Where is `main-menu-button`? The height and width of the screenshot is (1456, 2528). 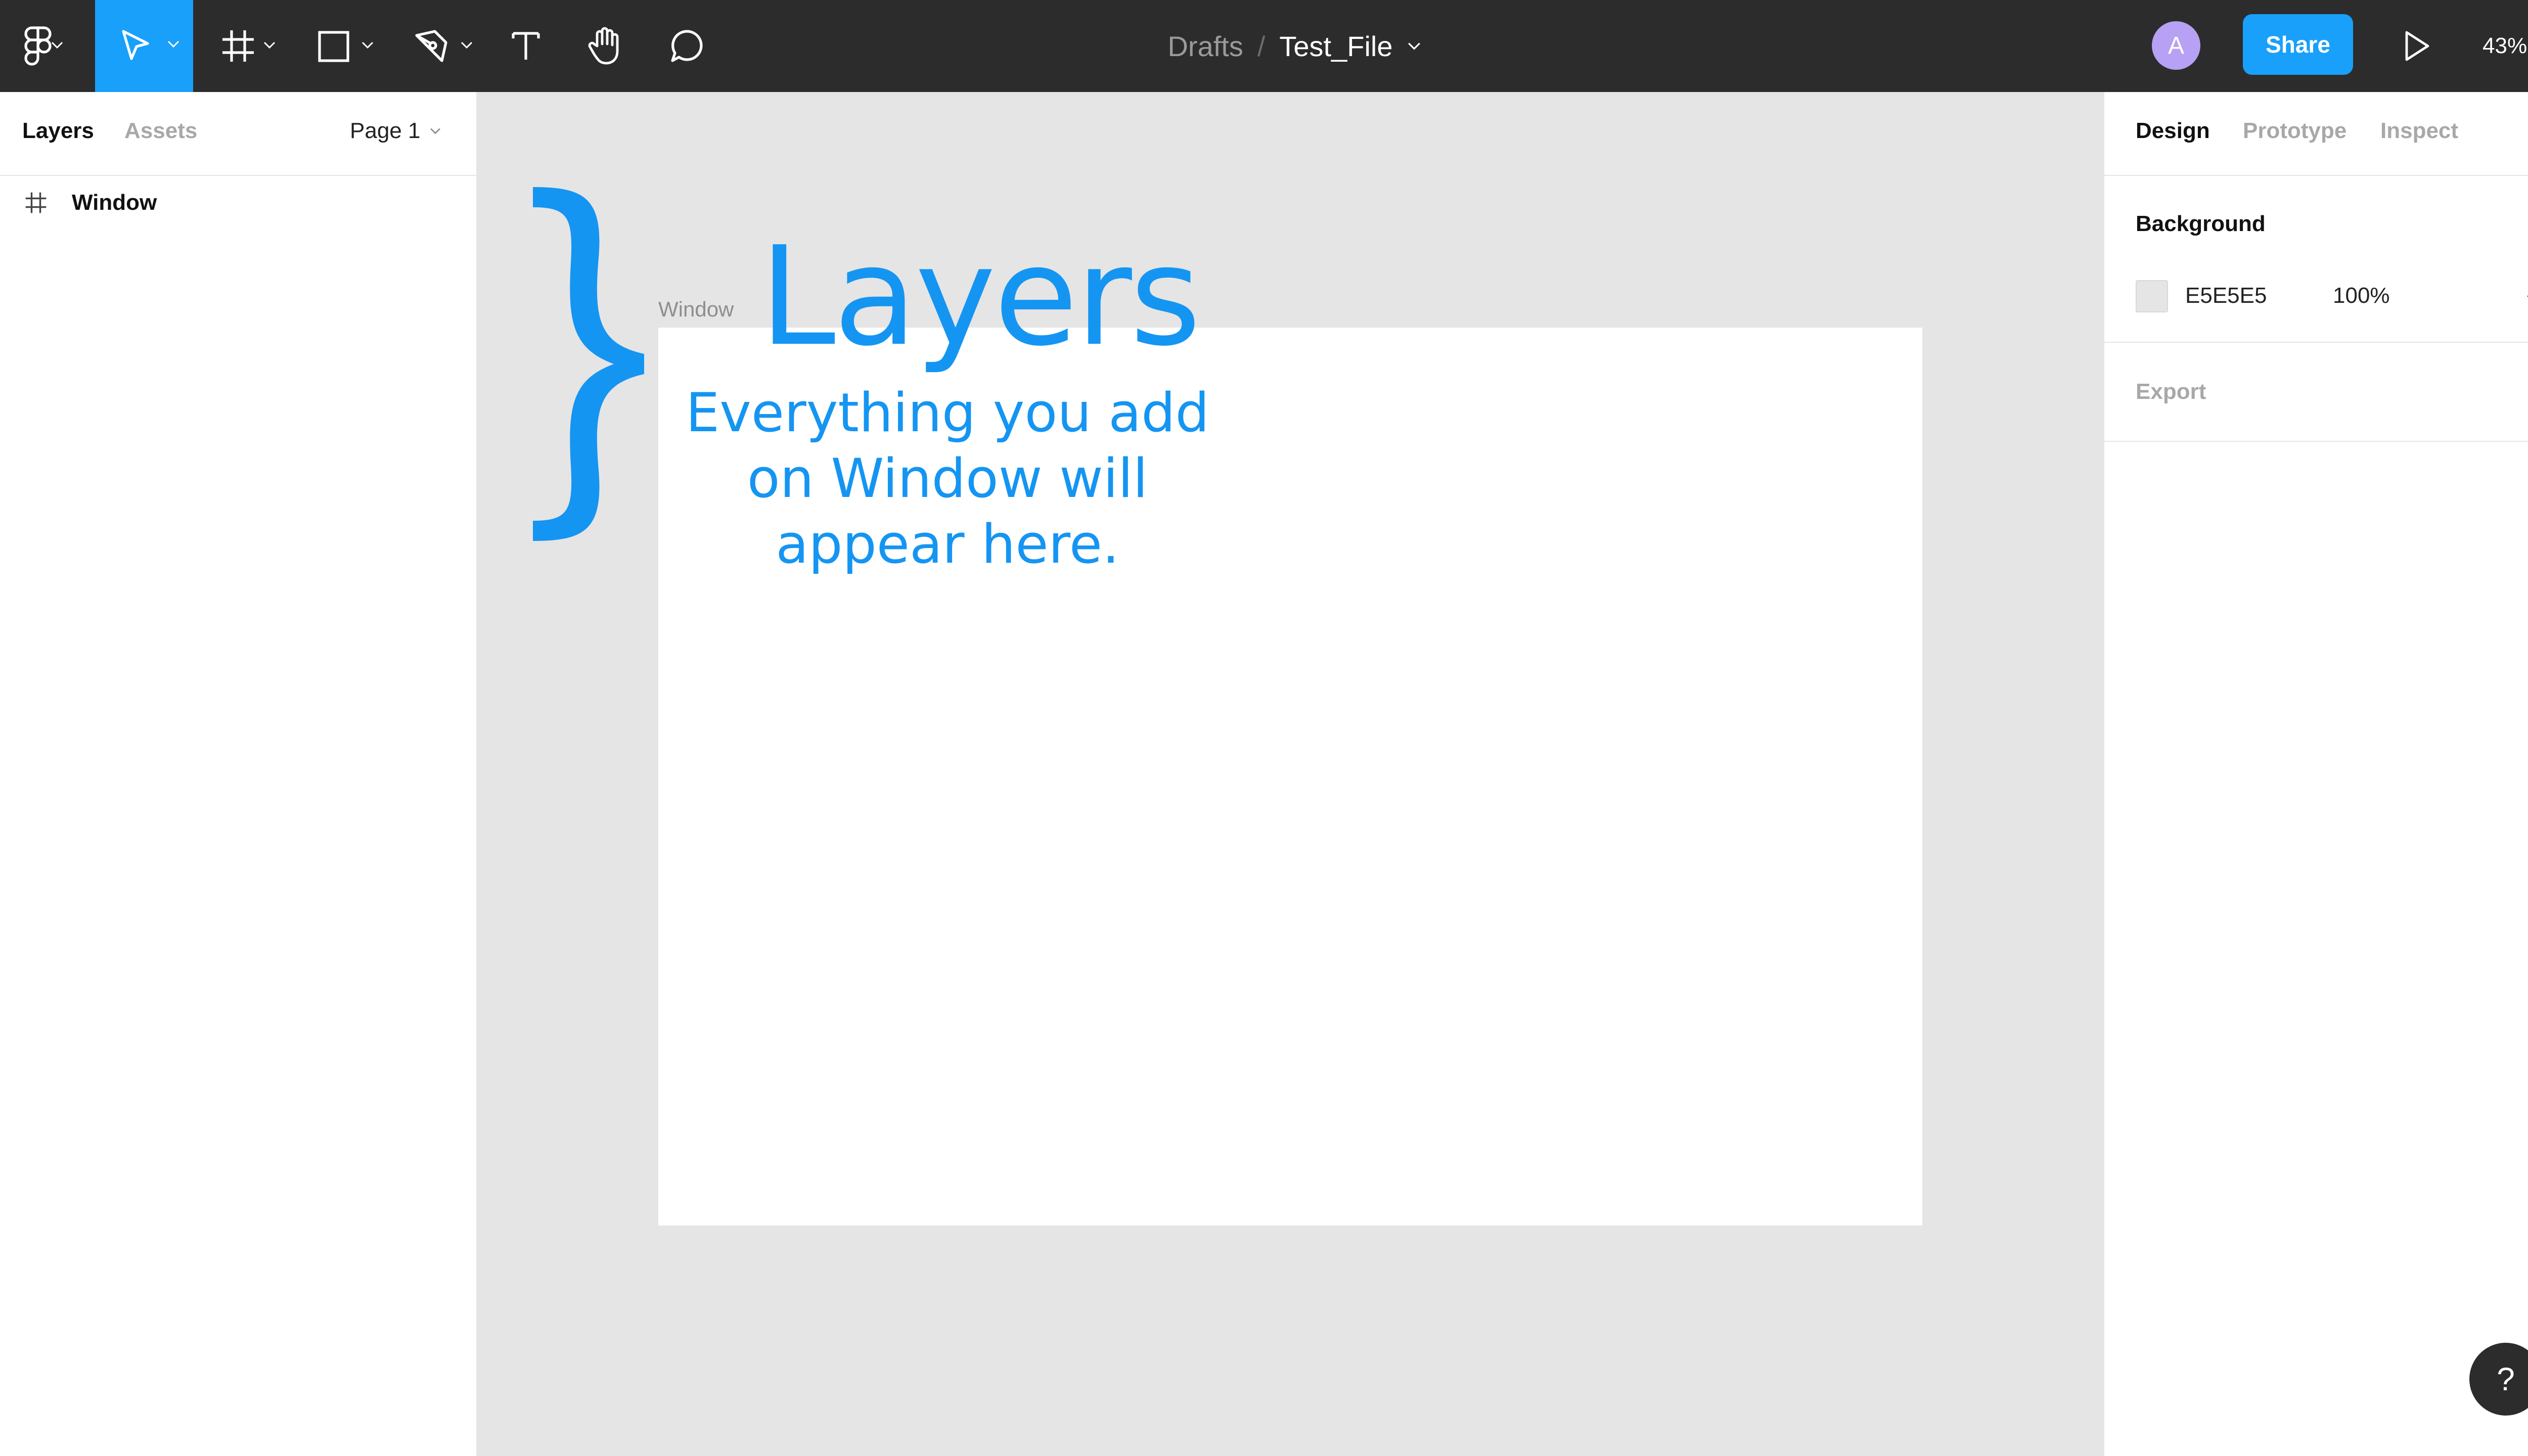 main-menu-button is located at coordinates (38, 46).